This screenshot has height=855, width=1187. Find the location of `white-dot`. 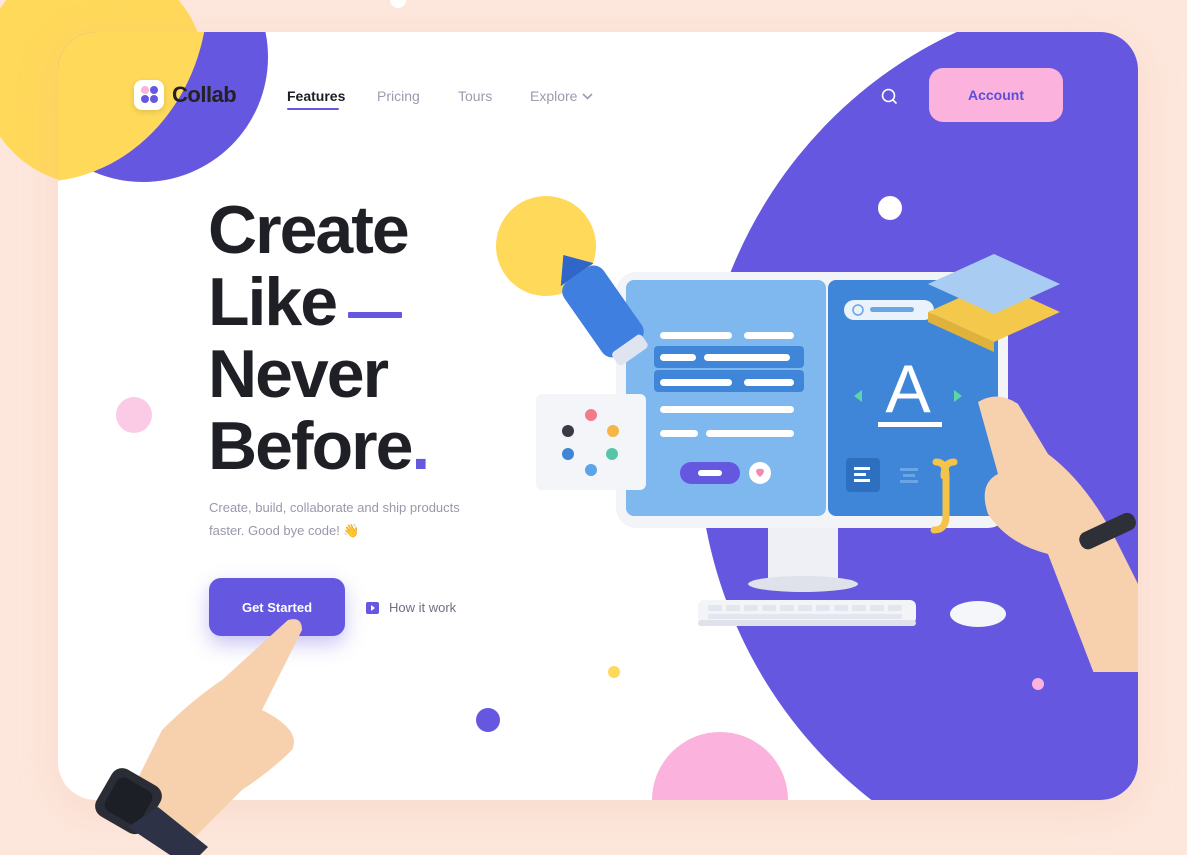

white-dot is located at coordinates (890, 208).